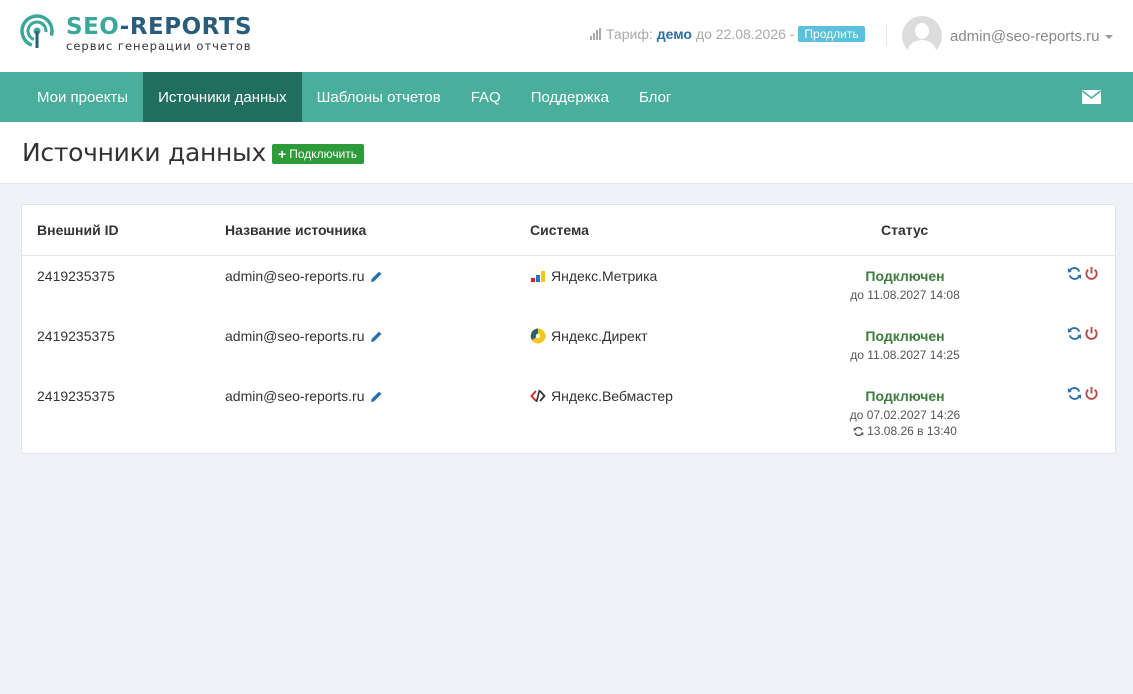 The height and width of the screenshot is (694, 1133). What do you see at coordinates (905, 345) in the screenshot?
I see `row-status: Подключен до 11.08.2027 14:25` at bounding box center [905, 345].